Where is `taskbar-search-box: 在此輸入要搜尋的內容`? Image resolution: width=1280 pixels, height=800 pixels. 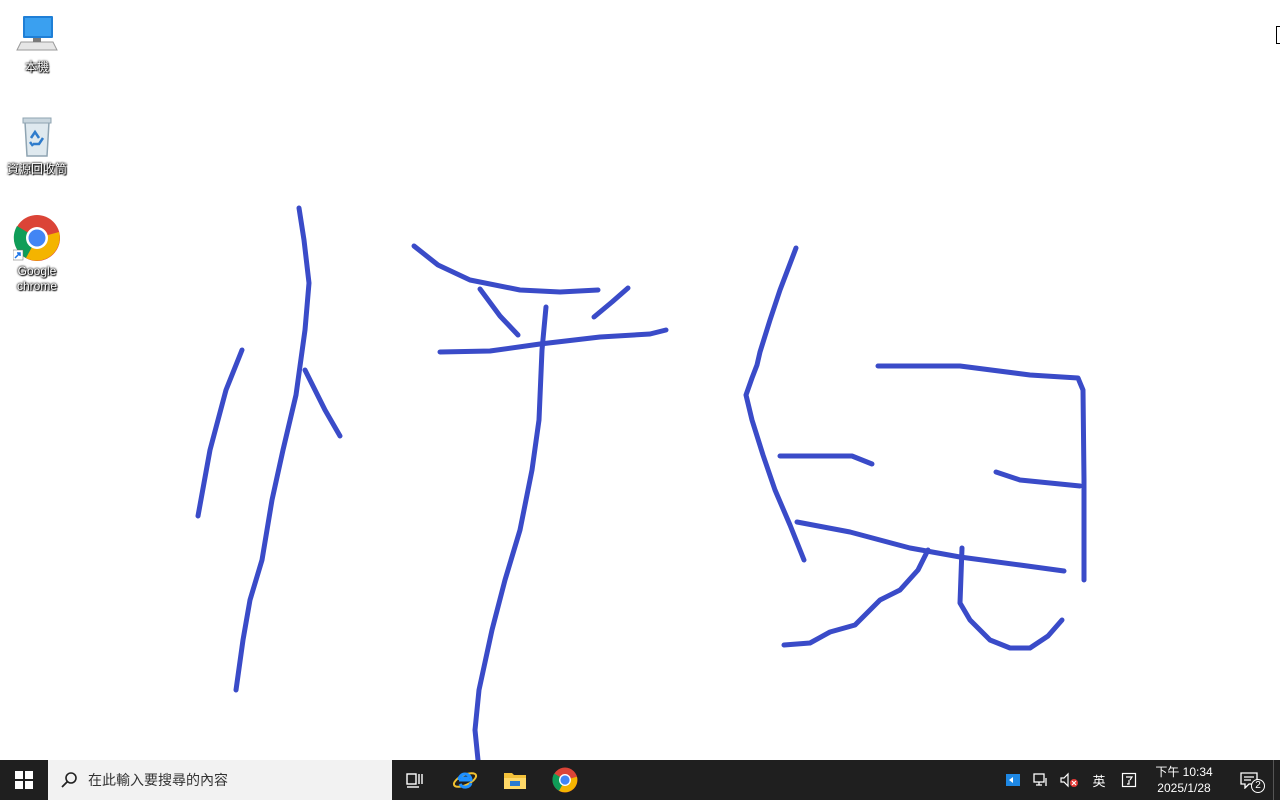 taskbar-search-box: 在此輸入要搜尋的內容 is located at coordinates (220, 780).